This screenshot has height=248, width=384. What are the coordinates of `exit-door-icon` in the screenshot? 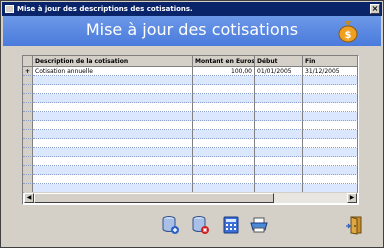 It's located at (355, 225).